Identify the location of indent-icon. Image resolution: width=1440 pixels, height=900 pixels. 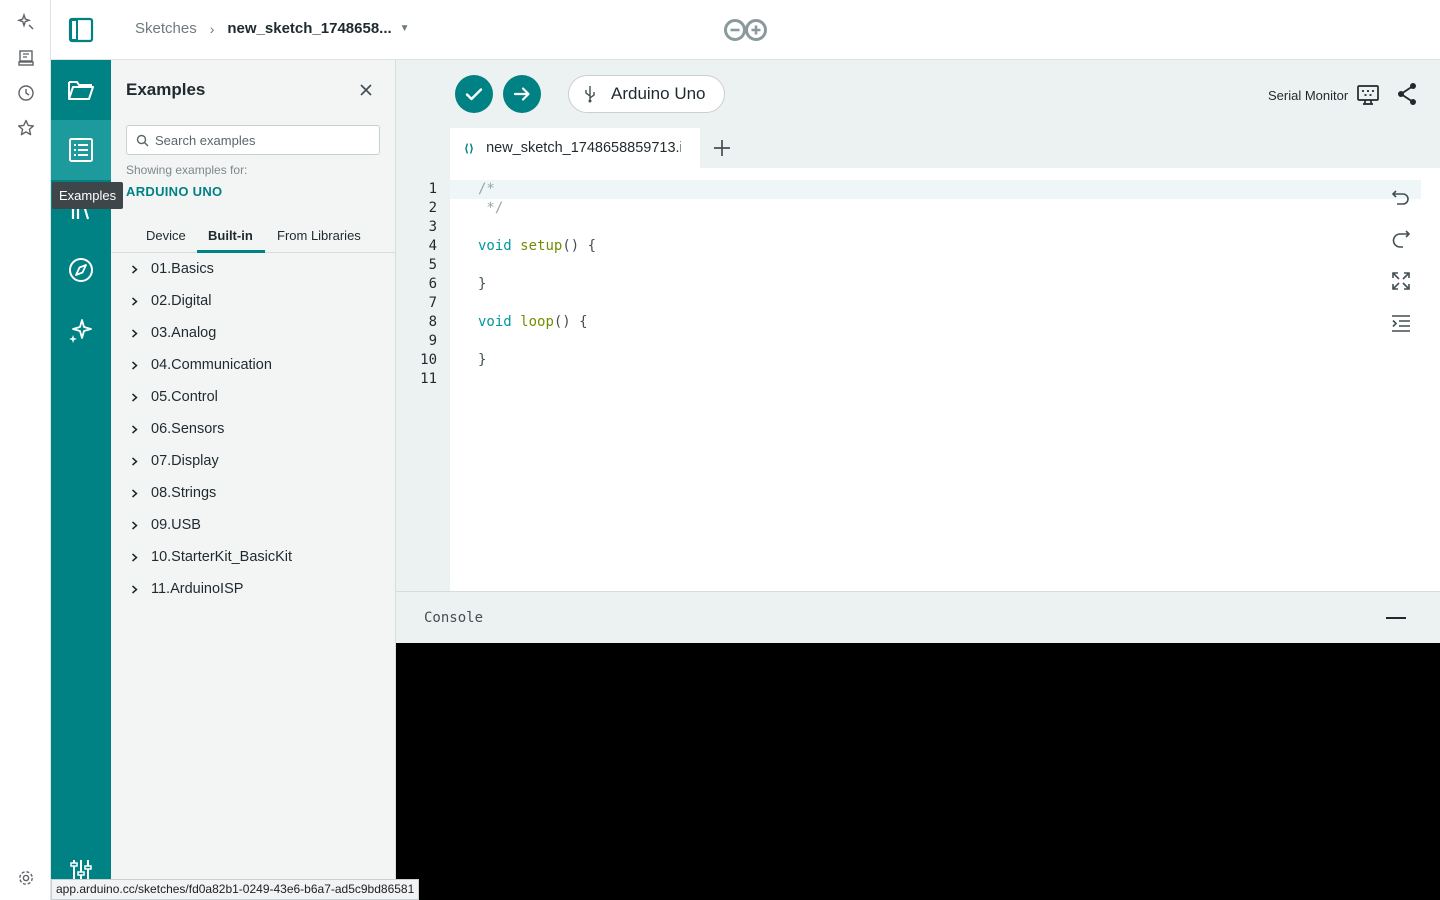
(1401, 323).